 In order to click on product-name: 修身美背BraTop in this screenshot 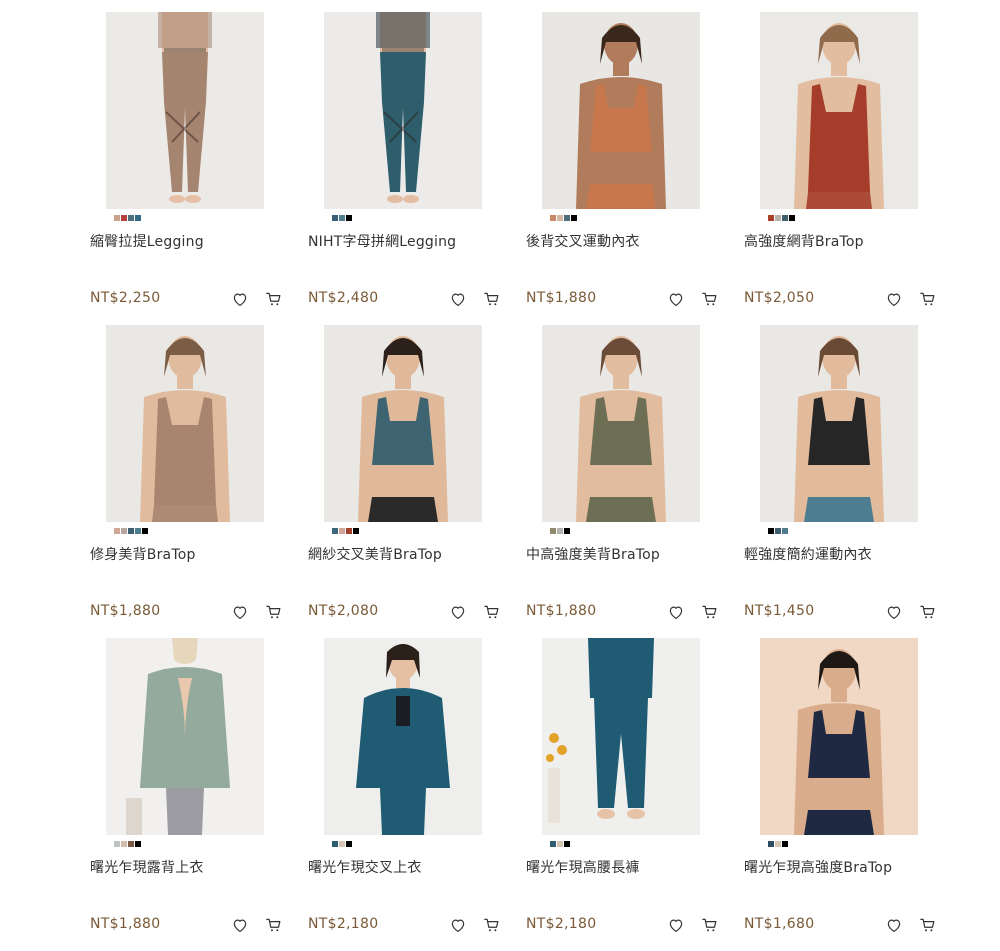, I will do `click(190, 555)`.